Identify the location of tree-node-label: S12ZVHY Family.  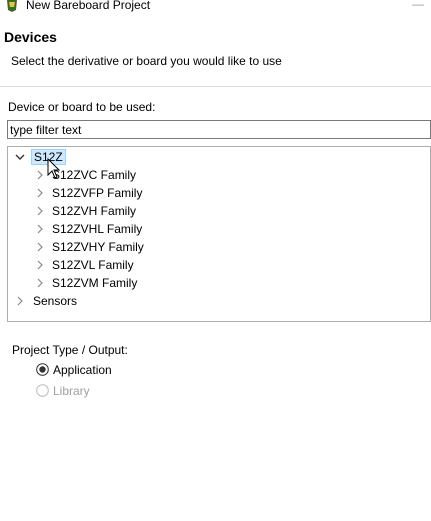
(98, 247).